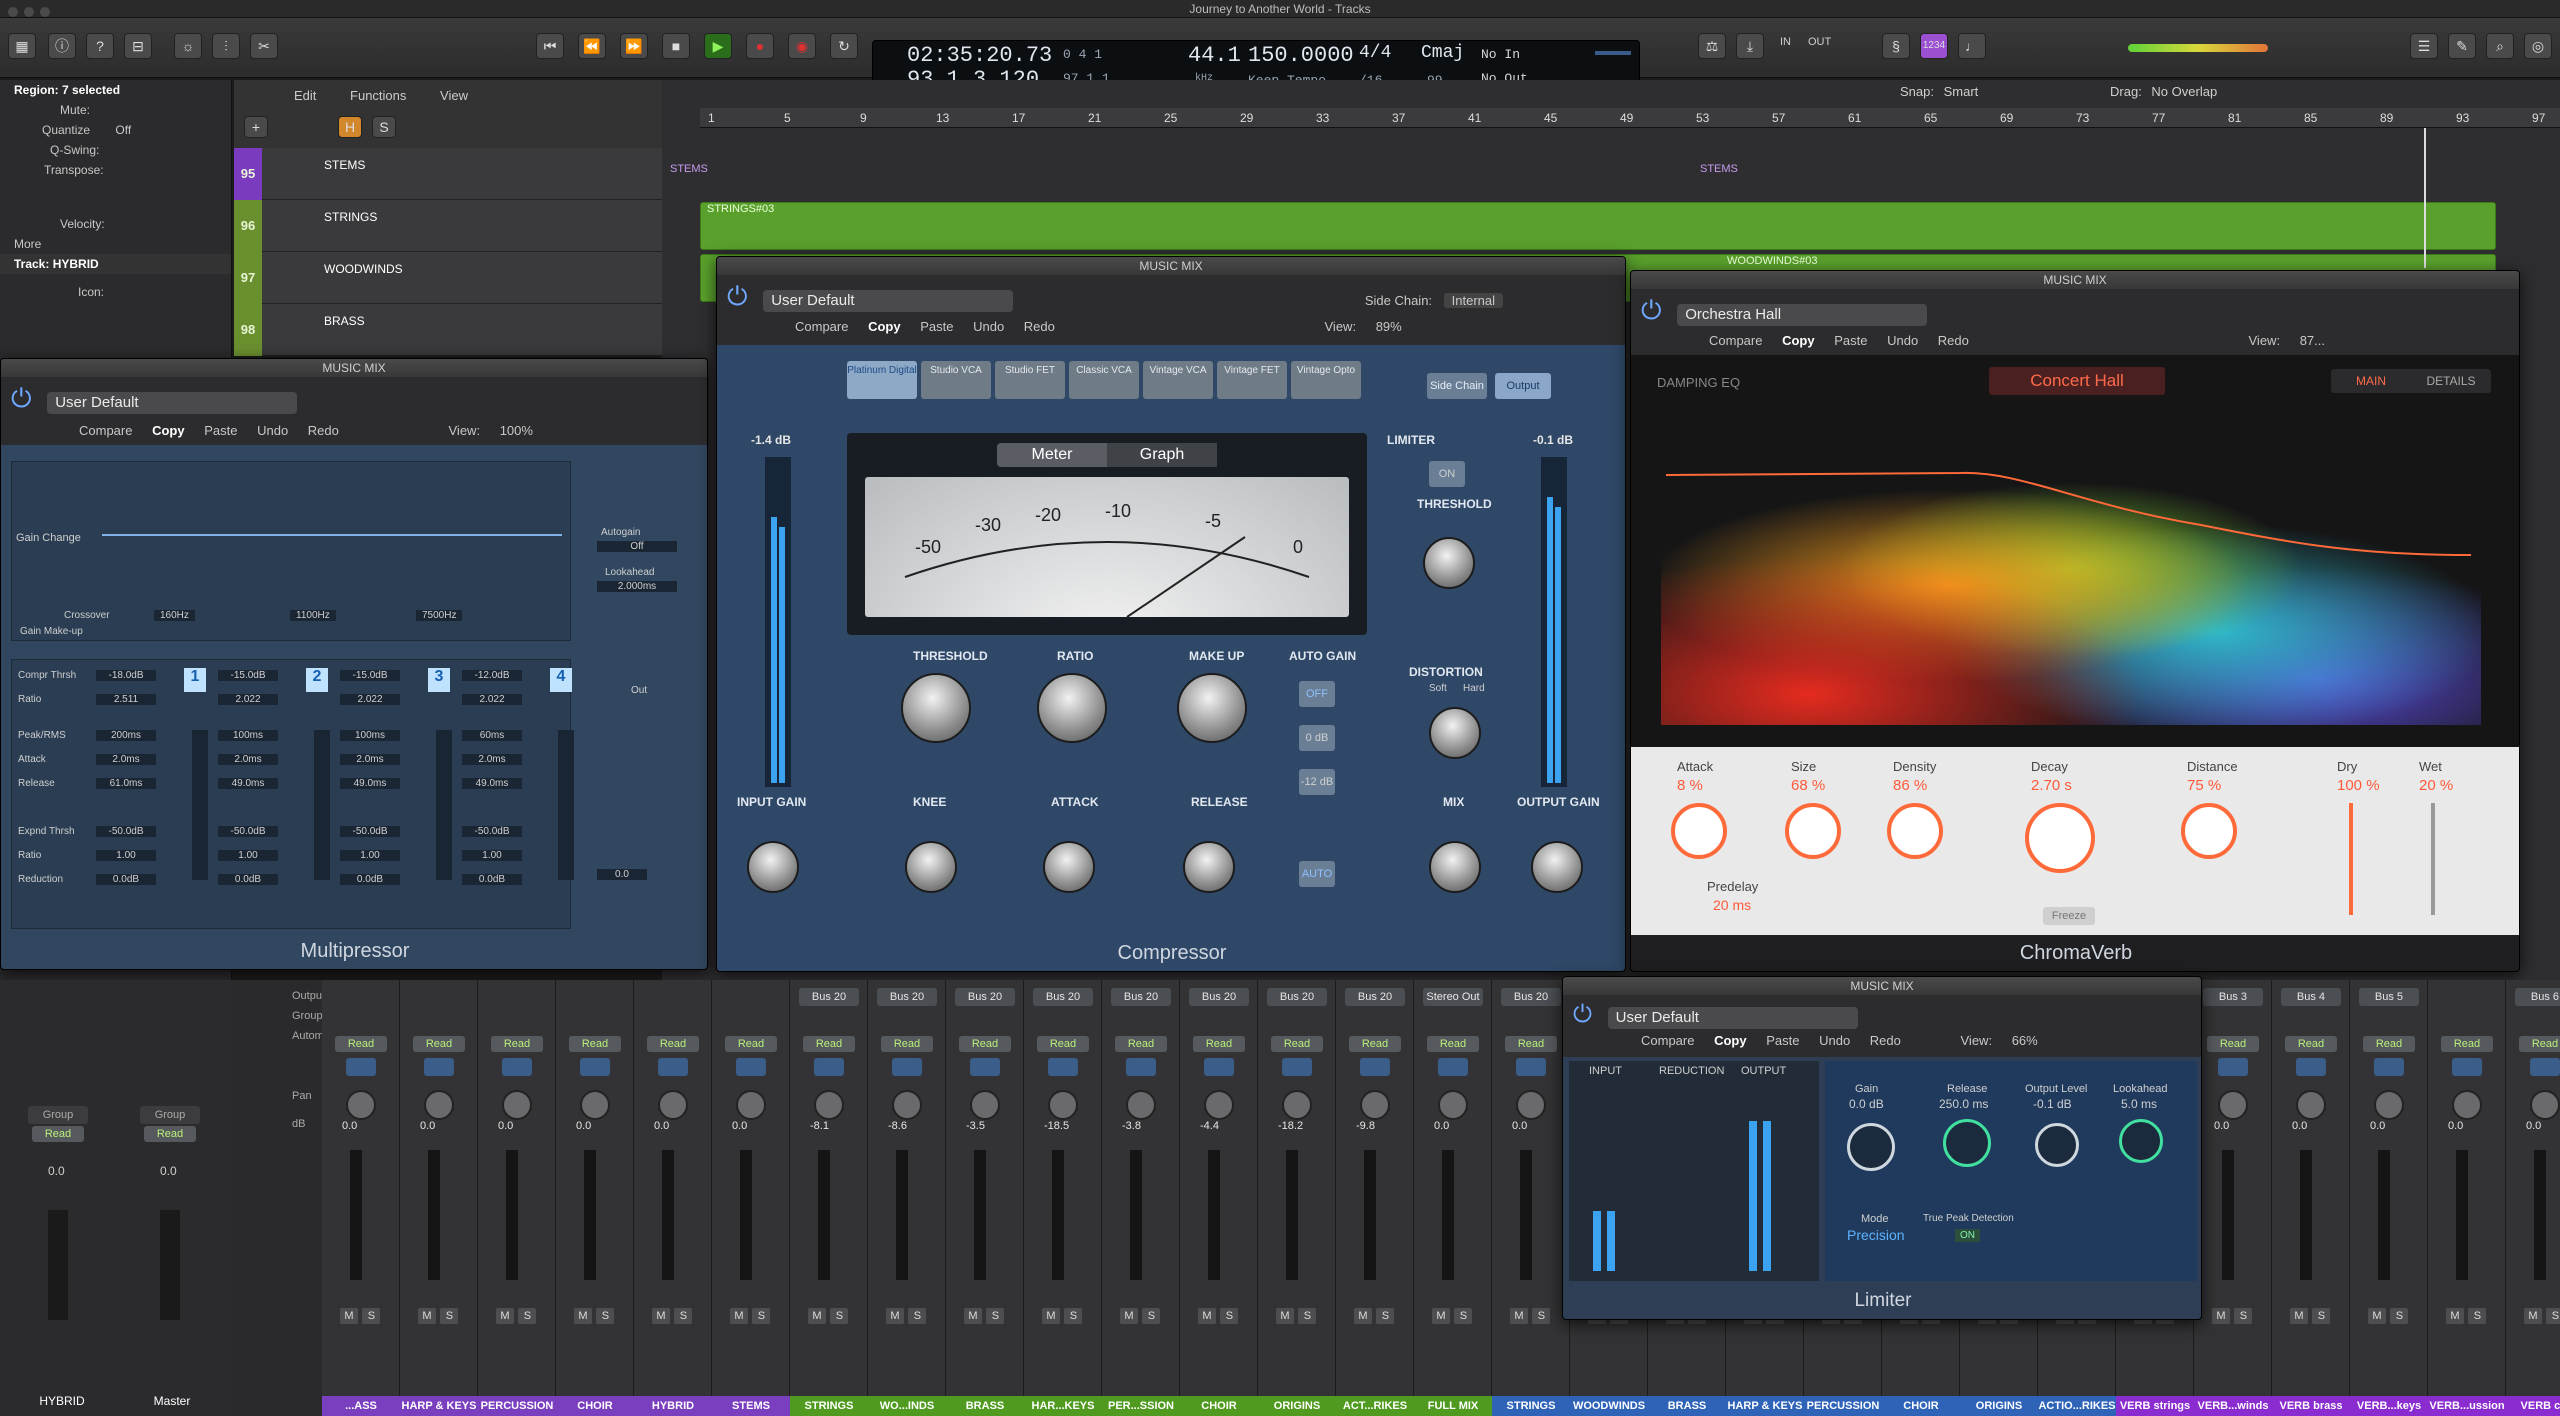 This screenshot has width=2560, height=1416. Describe the element at coordinates (1252, 380) in the screenshot. I see `model-button: Vintage FET` at that location.